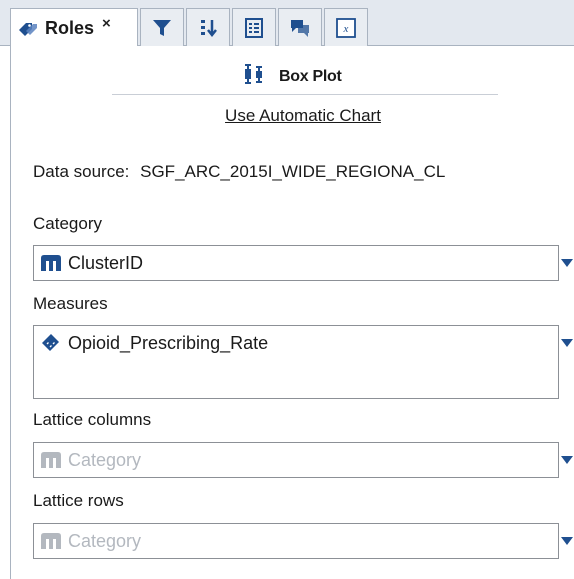 This screenshot has height=579, width=574. What do you see at coordinates (51, 265) in the screenshot?
I see `category-data-item-icon` at bounding box center [51, 265].